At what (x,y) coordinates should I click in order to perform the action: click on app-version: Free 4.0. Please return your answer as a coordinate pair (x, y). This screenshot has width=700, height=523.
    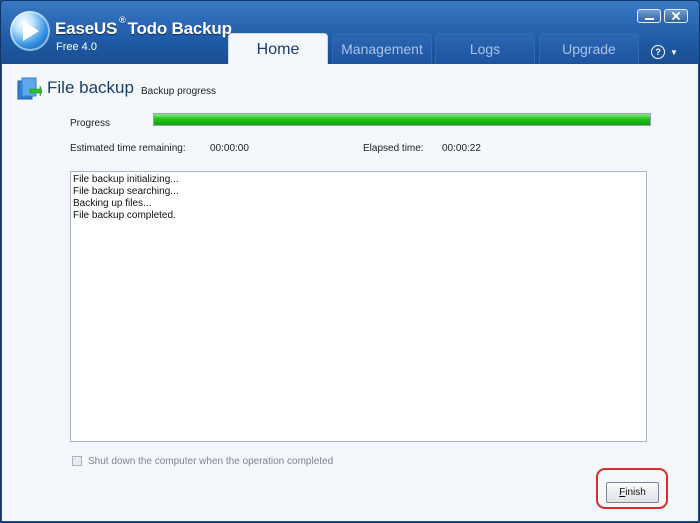
    Looking at the image, I should click on (76, 47).